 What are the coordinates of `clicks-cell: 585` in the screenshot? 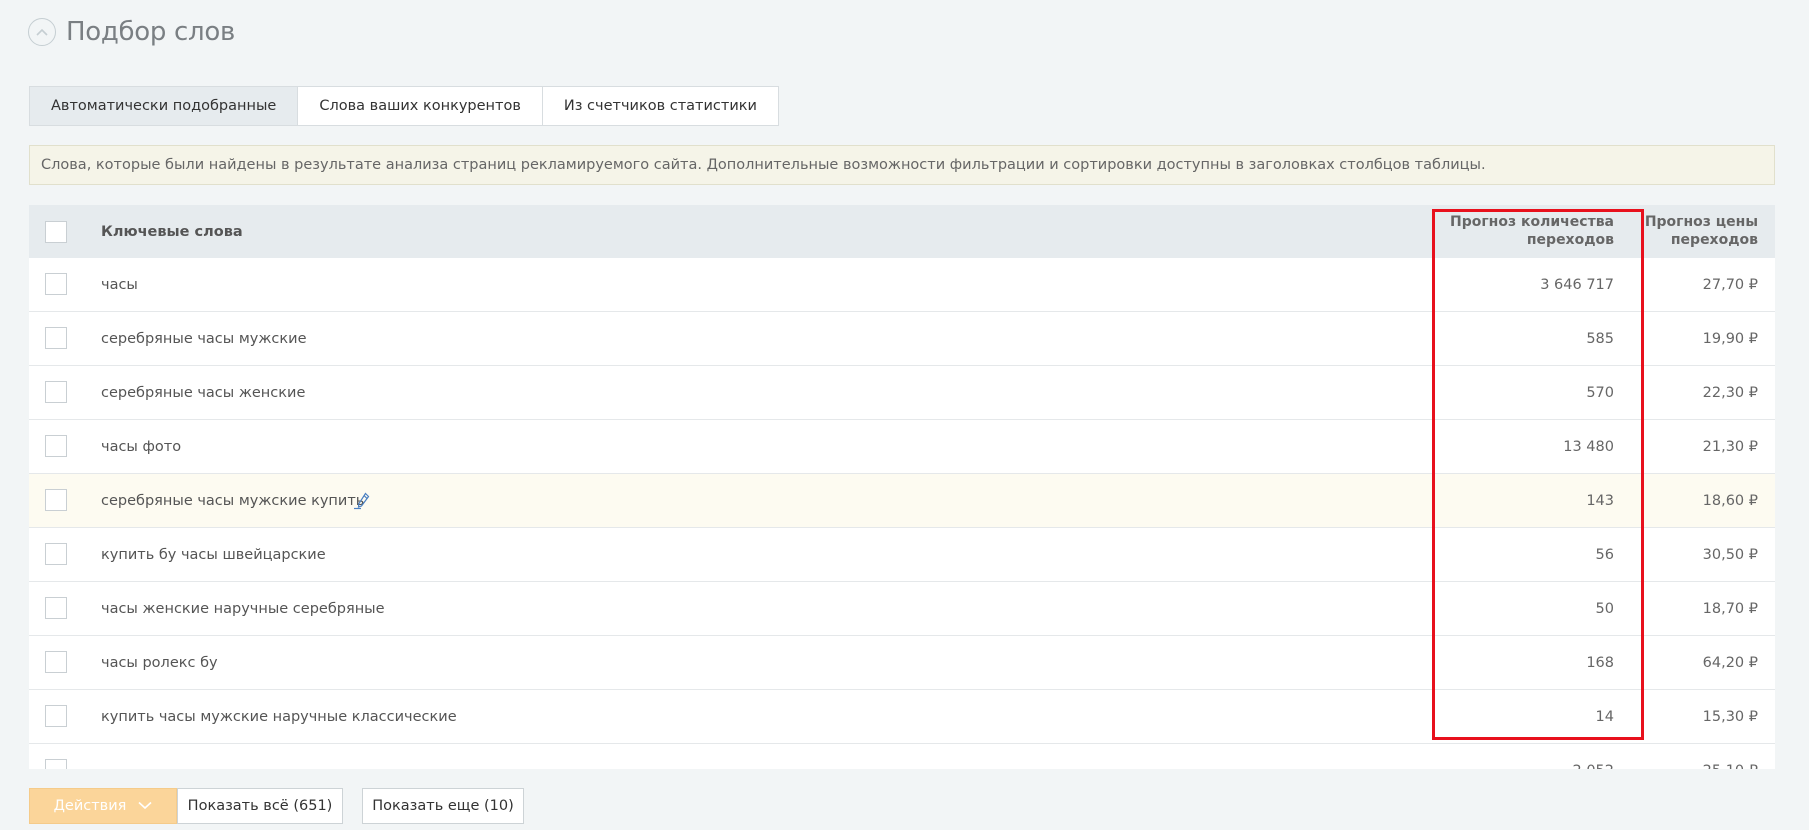 It's located at (1600, 338).